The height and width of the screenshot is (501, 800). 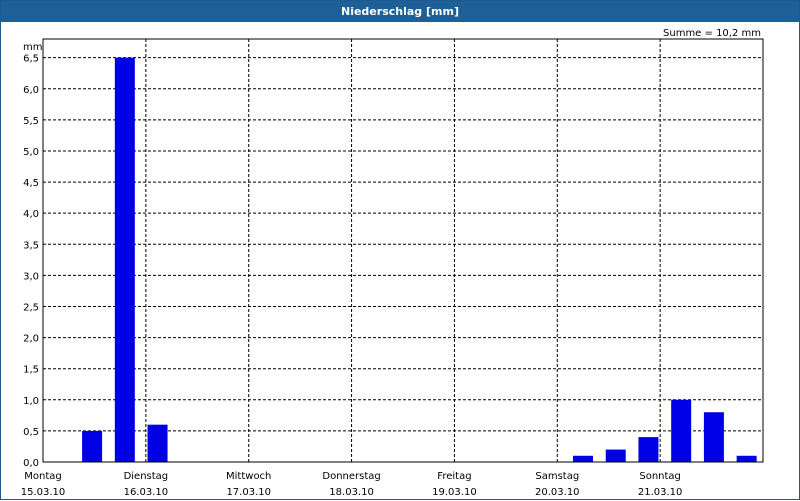 What do you see at coordinates (31, 245) in the screenshot?
I see `y-tick-label: 3,5` at bounding box center [31, 245].